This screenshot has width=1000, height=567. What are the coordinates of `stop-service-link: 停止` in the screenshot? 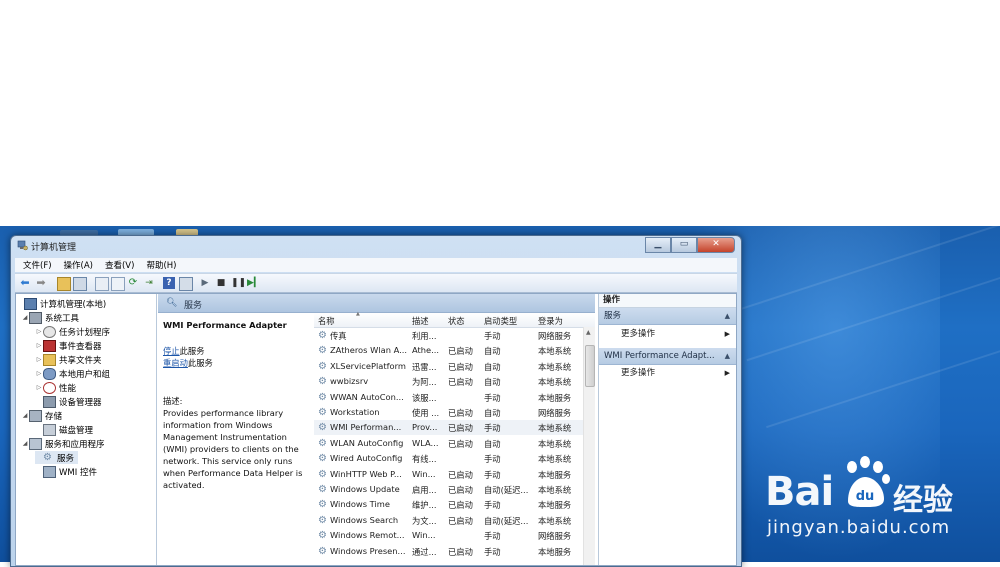 It's located at (171, 351).